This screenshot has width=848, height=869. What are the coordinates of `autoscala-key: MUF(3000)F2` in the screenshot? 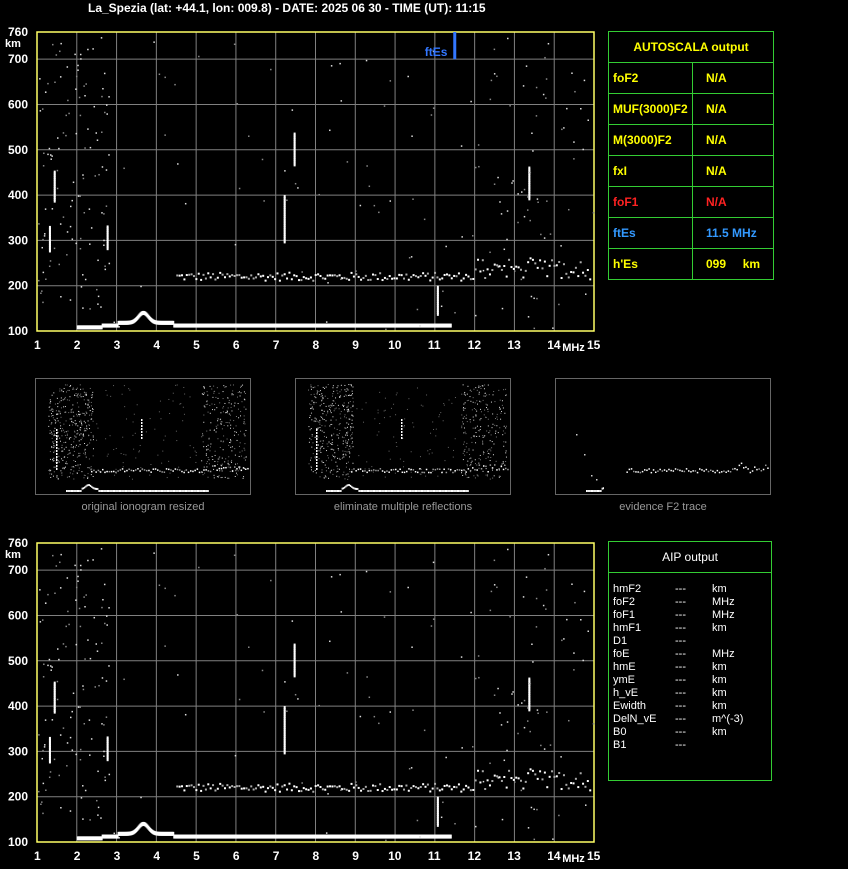 It's located at (651, 109).